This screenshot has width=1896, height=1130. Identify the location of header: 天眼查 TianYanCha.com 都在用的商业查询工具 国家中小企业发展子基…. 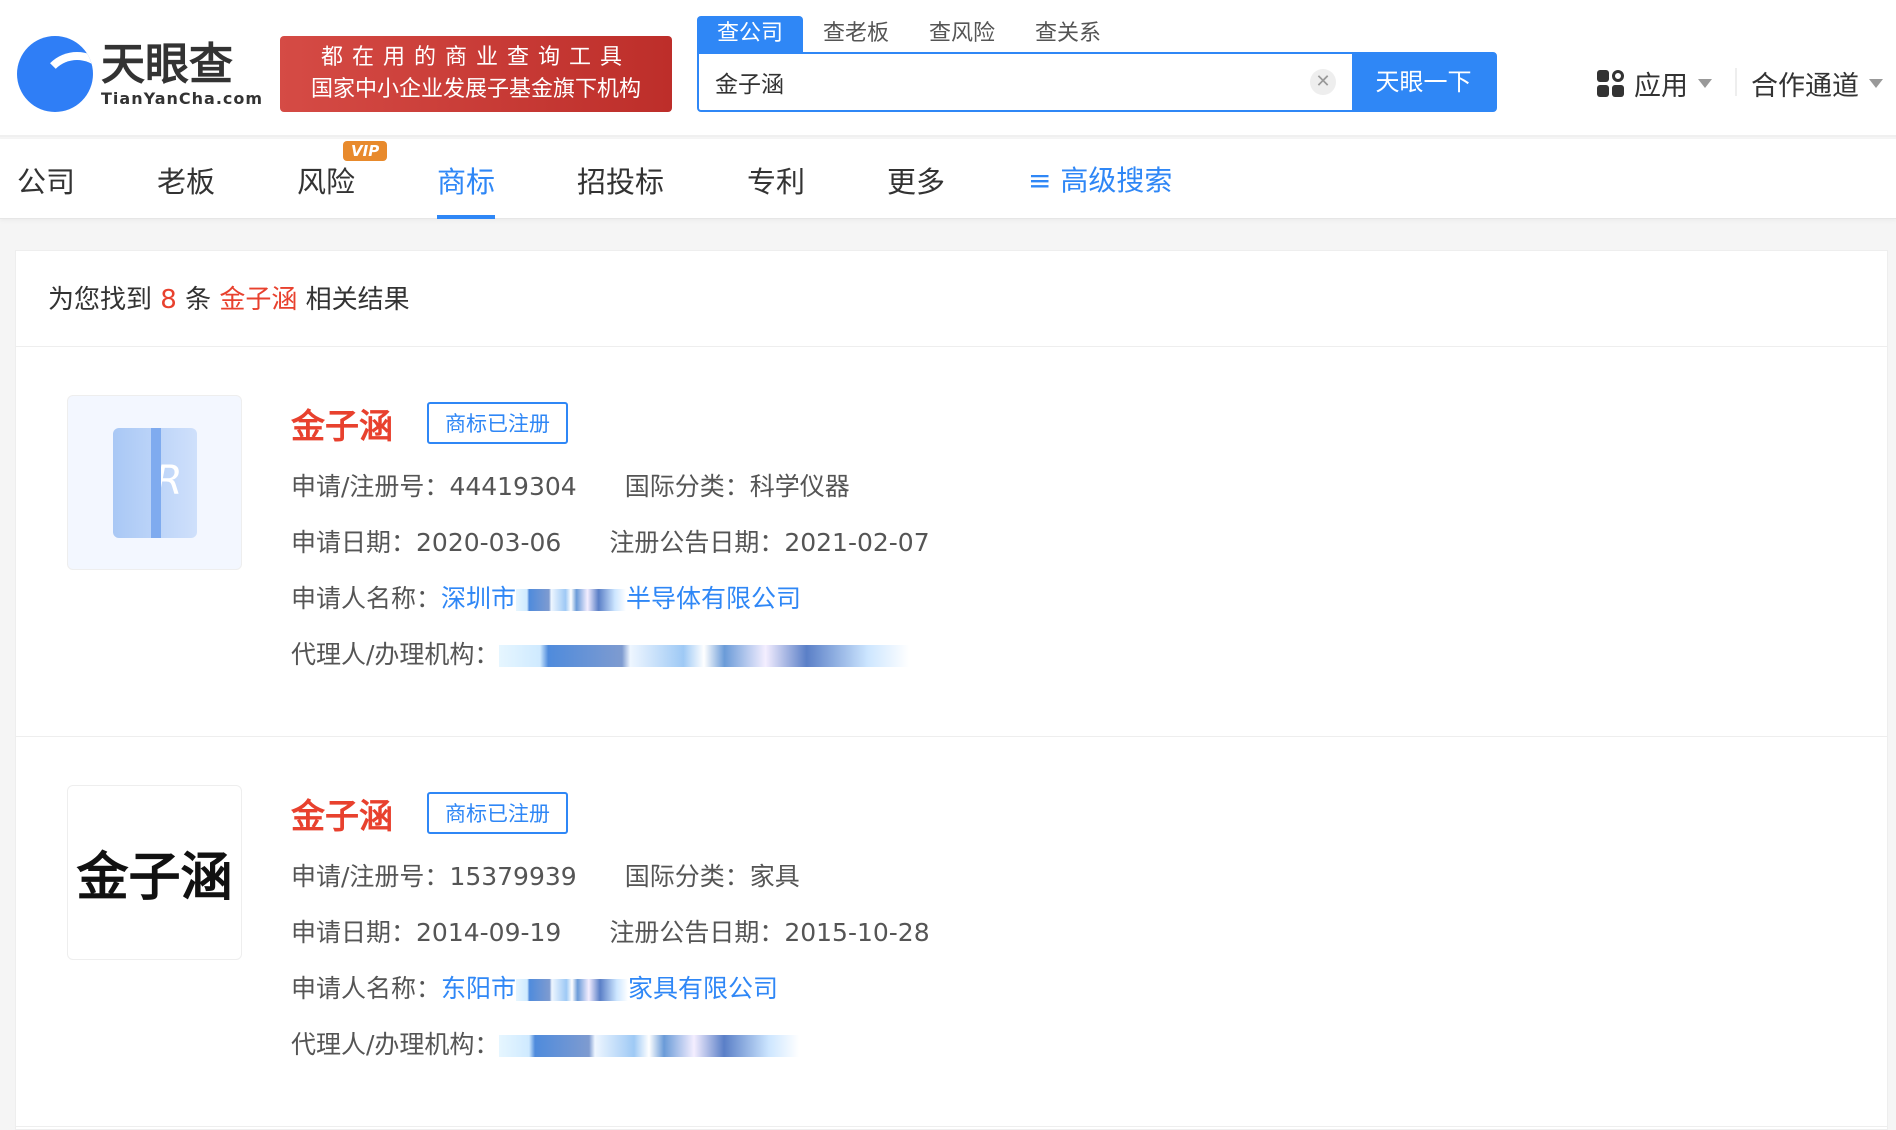
(948, 68).